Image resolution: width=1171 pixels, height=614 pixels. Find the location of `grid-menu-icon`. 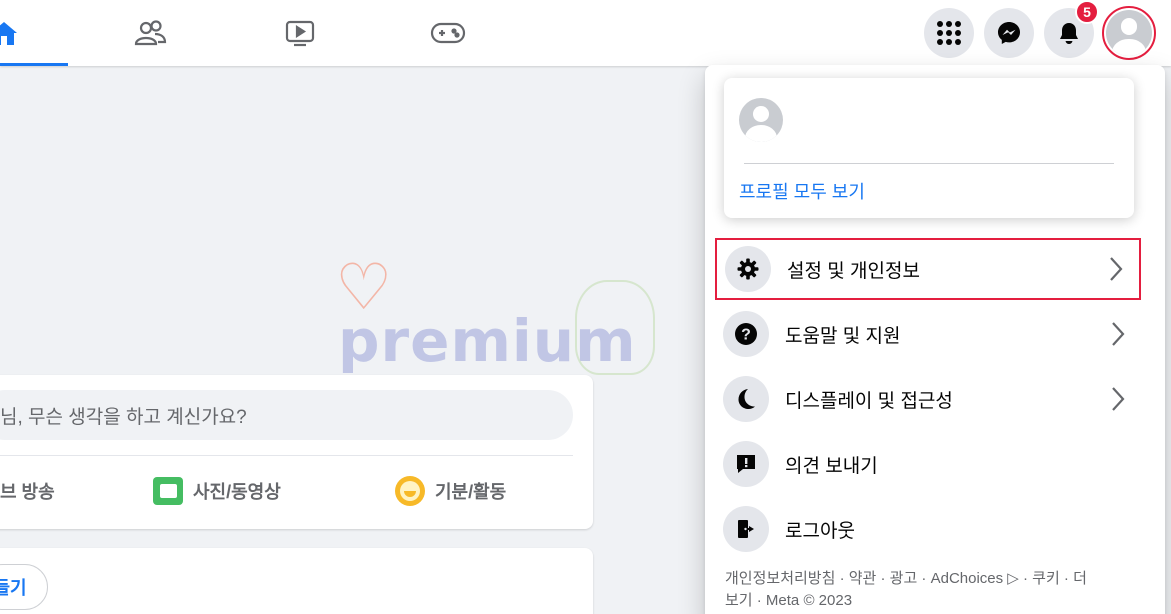

grid-menu-icon is located at coordinates (949, 33).